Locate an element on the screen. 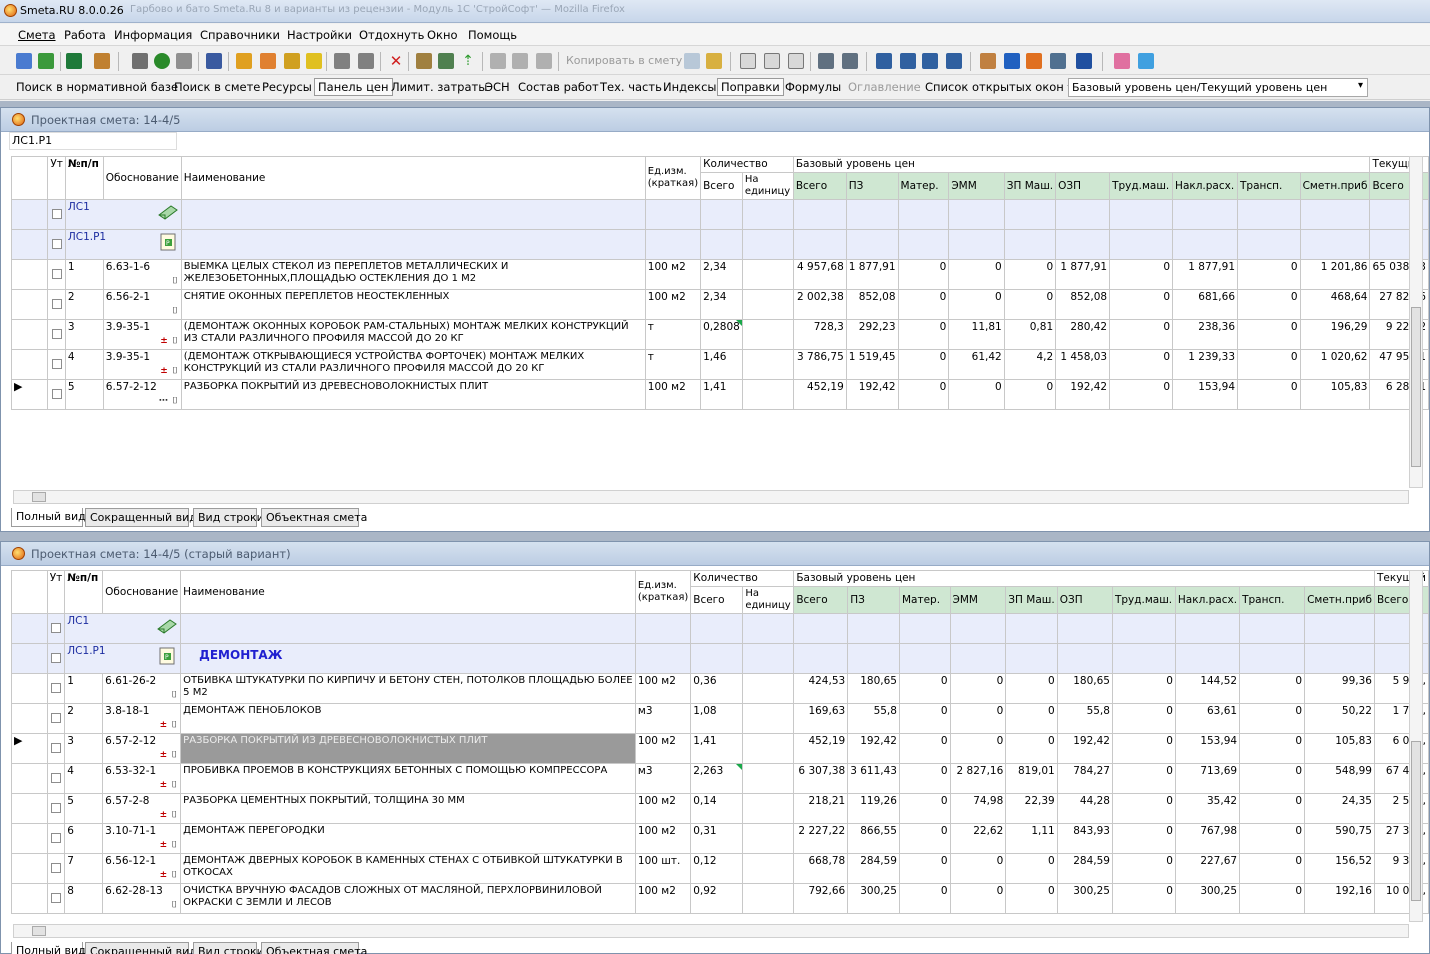 This screenshot has width=1430, height=954. price-cell-5: 55,8 is located at coordinates (1084, 718).